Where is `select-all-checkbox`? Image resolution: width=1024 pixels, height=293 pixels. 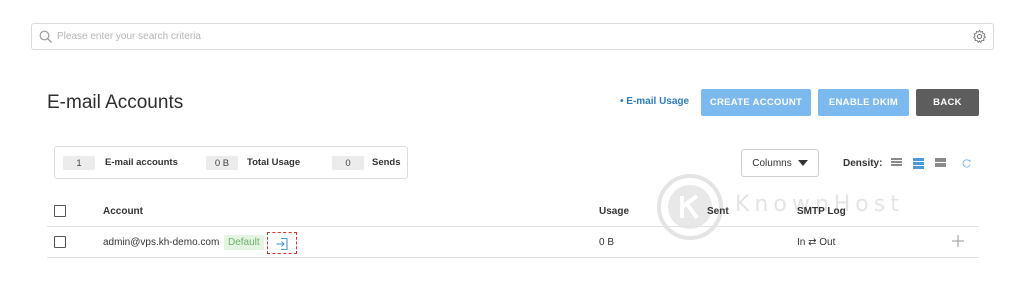
select-all-checkbox is located at coordinates (60, 211).